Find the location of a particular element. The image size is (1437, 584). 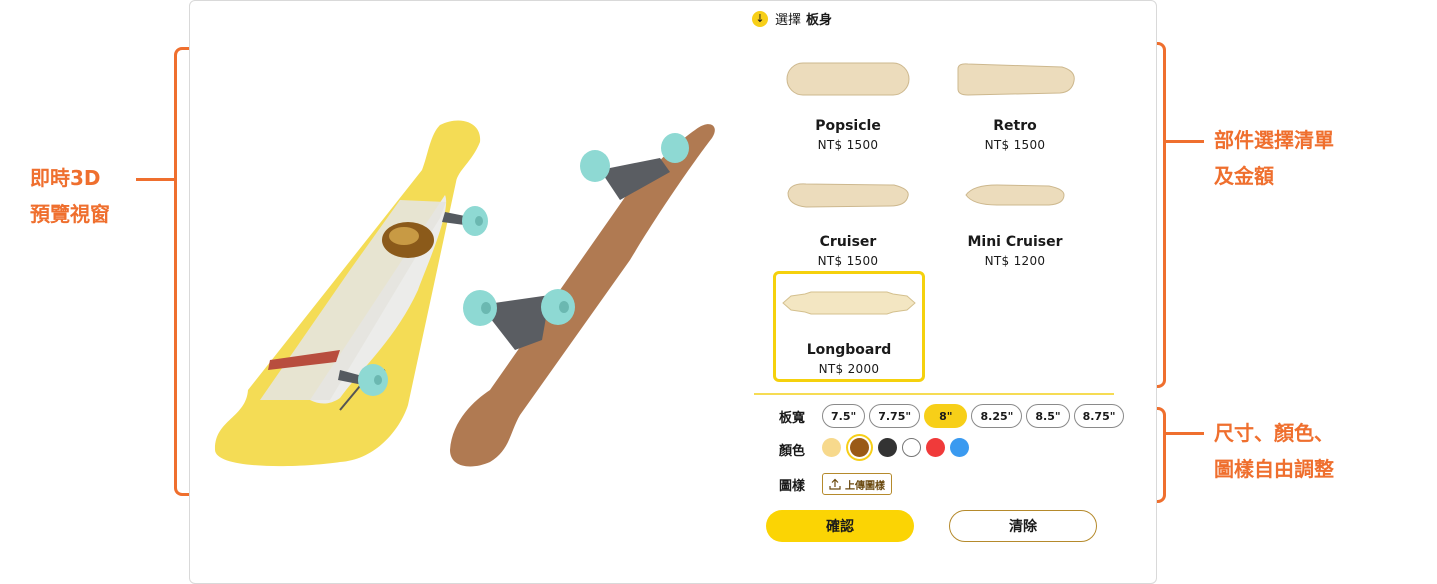

annotation-options-label: 尺寸、顏色、 圖樣自由調整 is located at coordinates (1274, 451).